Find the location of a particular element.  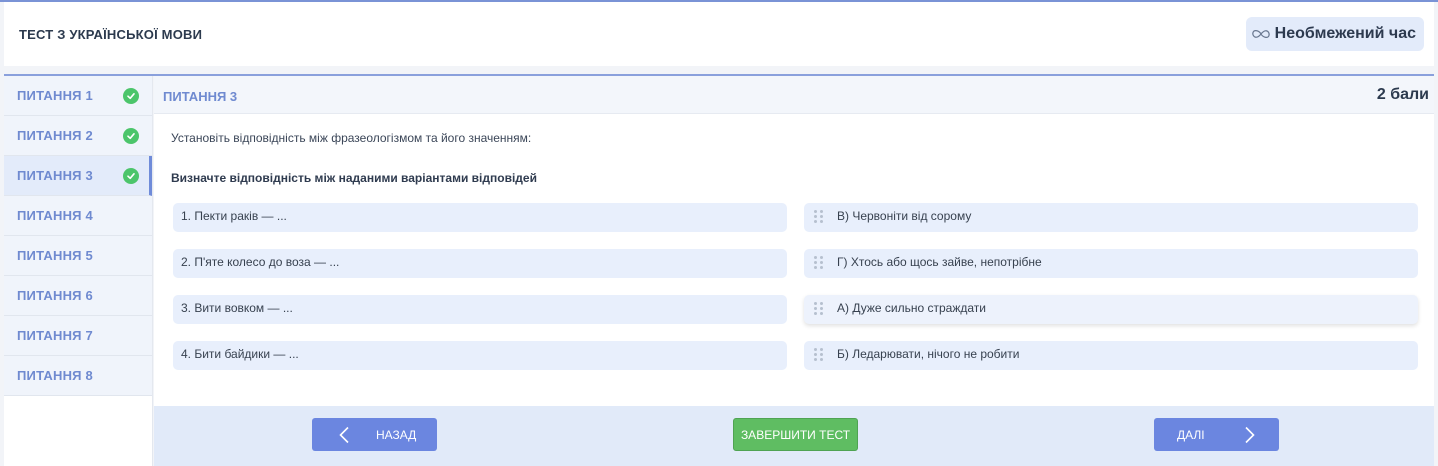

nav-question-label: ПИТАННЯ 1 is located at coordinates (55, 95).